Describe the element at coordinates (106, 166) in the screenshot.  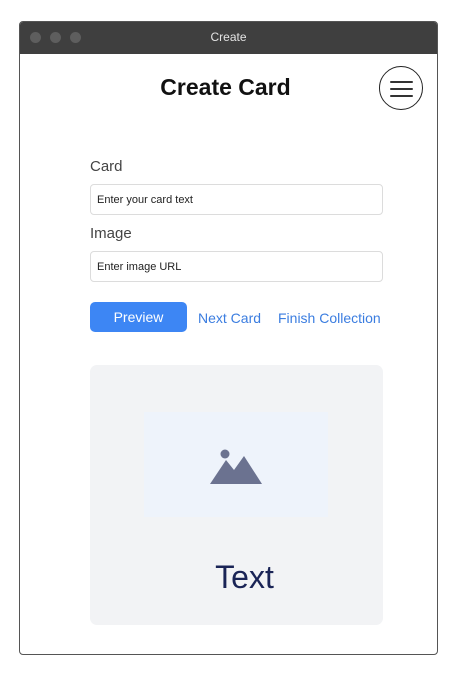
I see `card-label: Card` at that location.